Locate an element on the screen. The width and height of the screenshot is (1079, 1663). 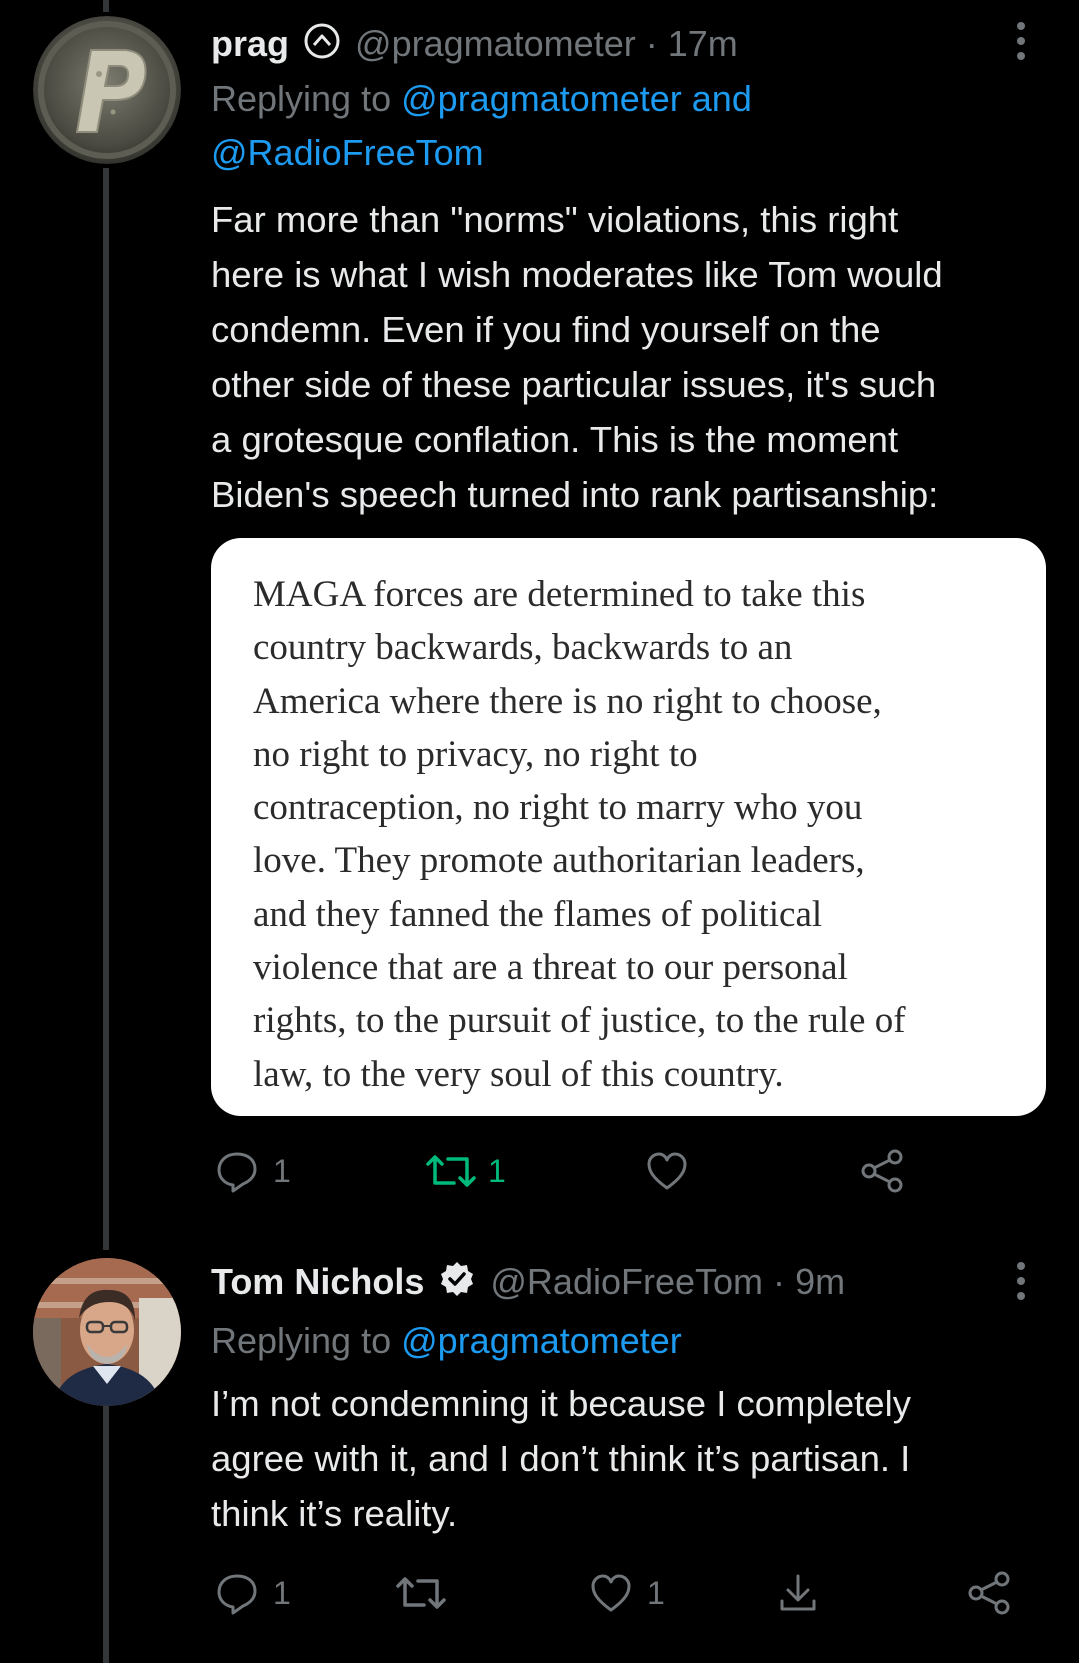
thread-line-top is located at coordinates (106, 6).